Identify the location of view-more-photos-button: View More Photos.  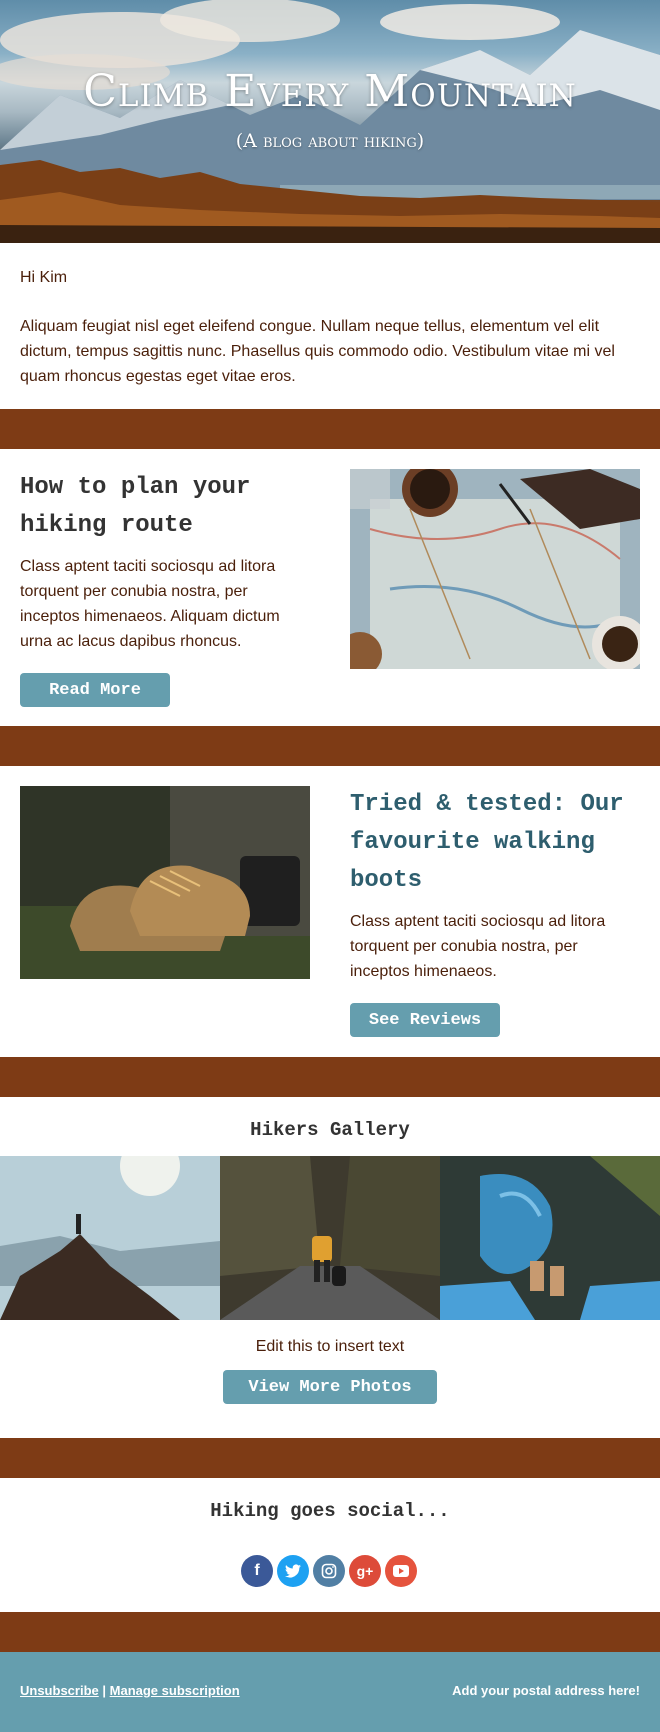
(330, 1387).